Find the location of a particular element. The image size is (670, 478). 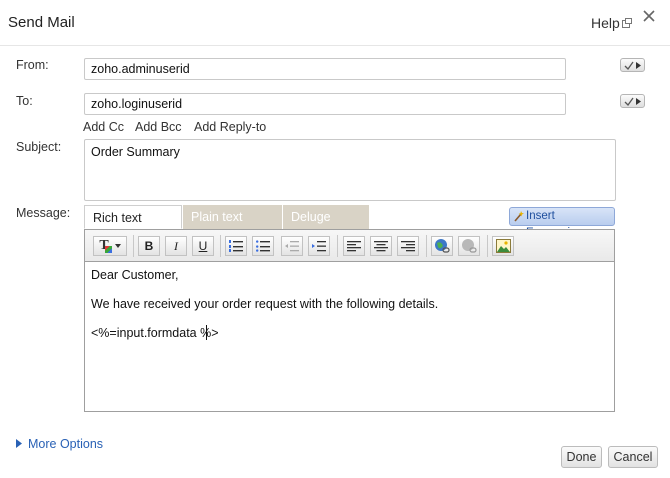

outdent-icon is located at coordinates (292, 246).